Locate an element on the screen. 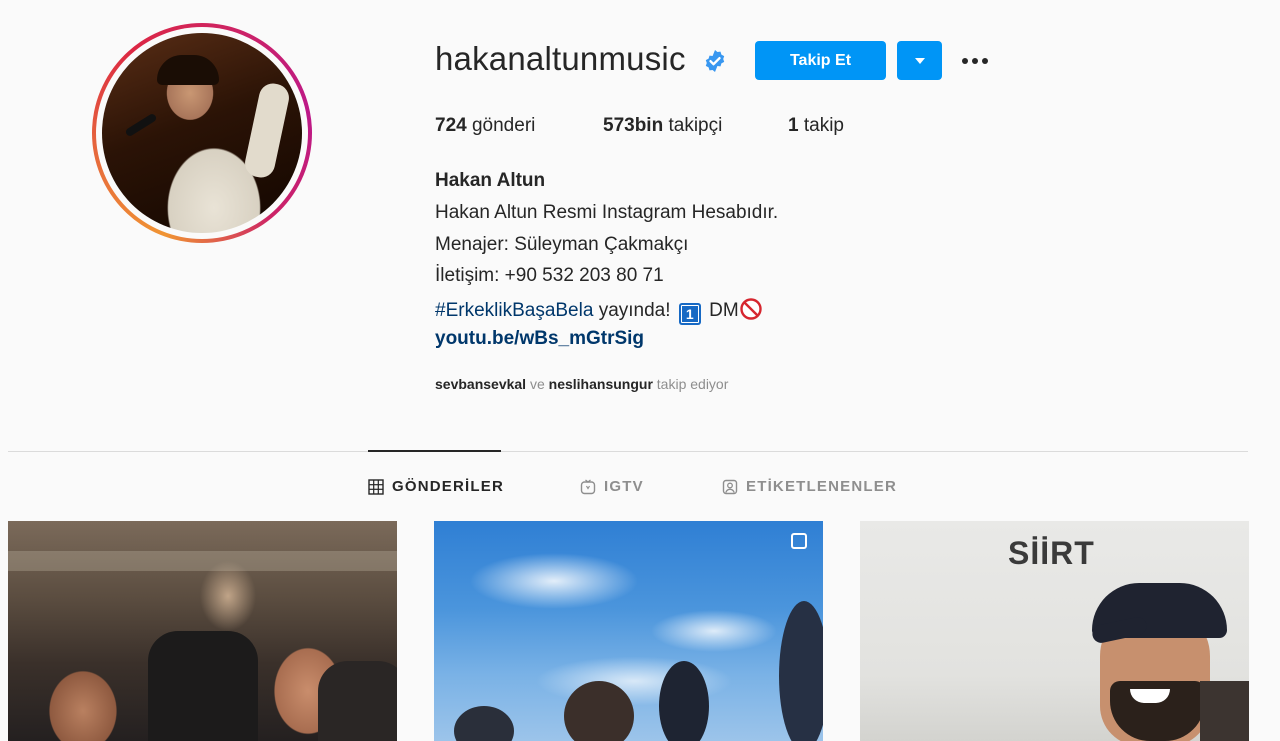  bio-dm-text: DM is located at coordinates (724, 310).